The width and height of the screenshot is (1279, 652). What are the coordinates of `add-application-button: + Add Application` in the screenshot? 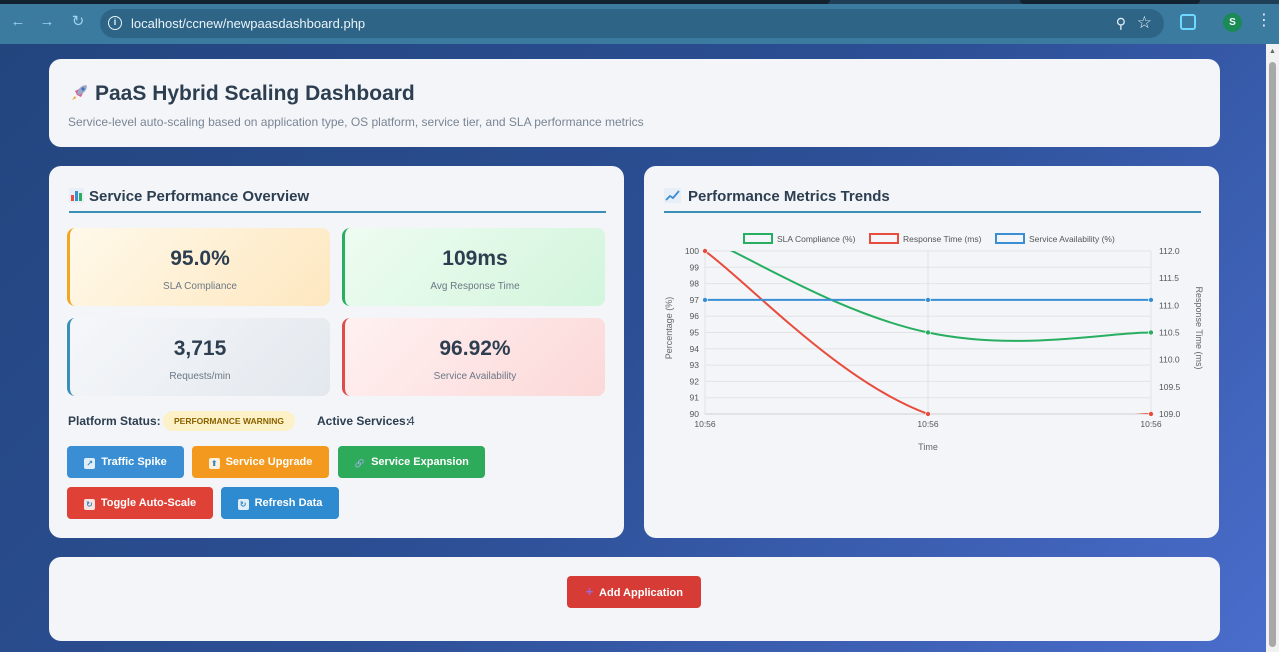 It's located at (634, 592).